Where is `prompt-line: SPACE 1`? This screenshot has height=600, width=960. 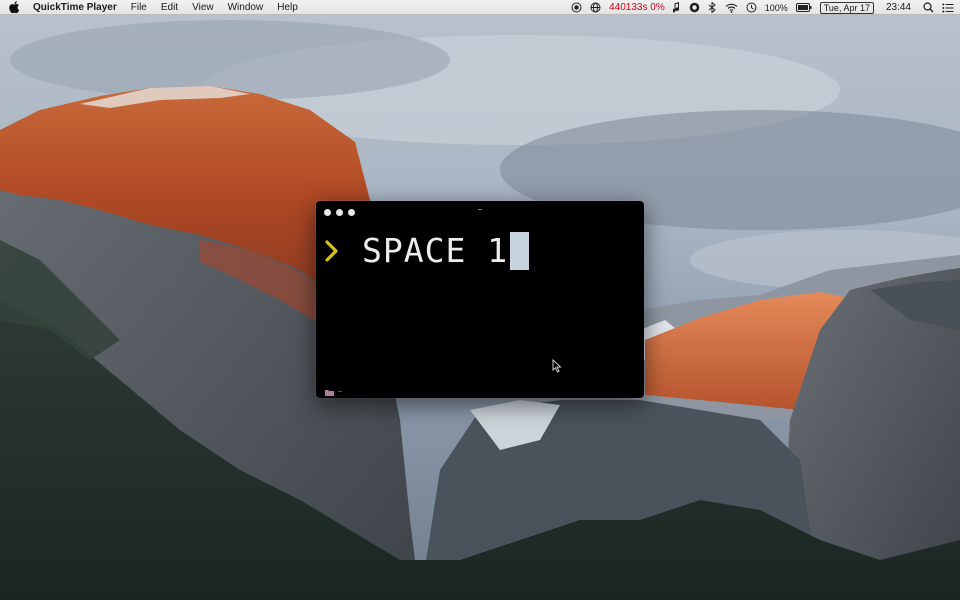
prompt-line: SPACE 1 is located at coordinates (427, 251).